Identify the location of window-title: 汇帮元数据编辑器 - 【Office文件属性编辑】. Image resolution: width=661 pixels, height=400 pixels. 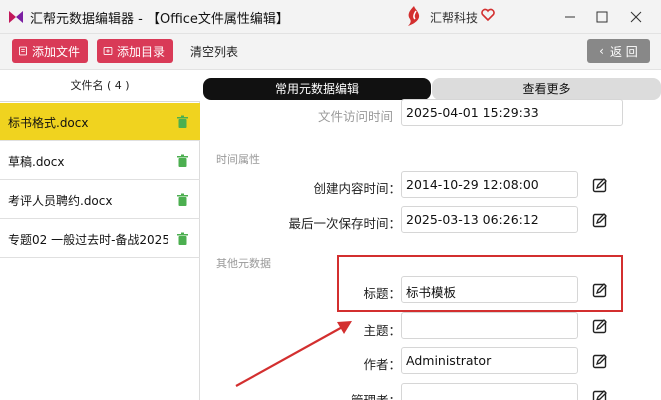
(159, 19).